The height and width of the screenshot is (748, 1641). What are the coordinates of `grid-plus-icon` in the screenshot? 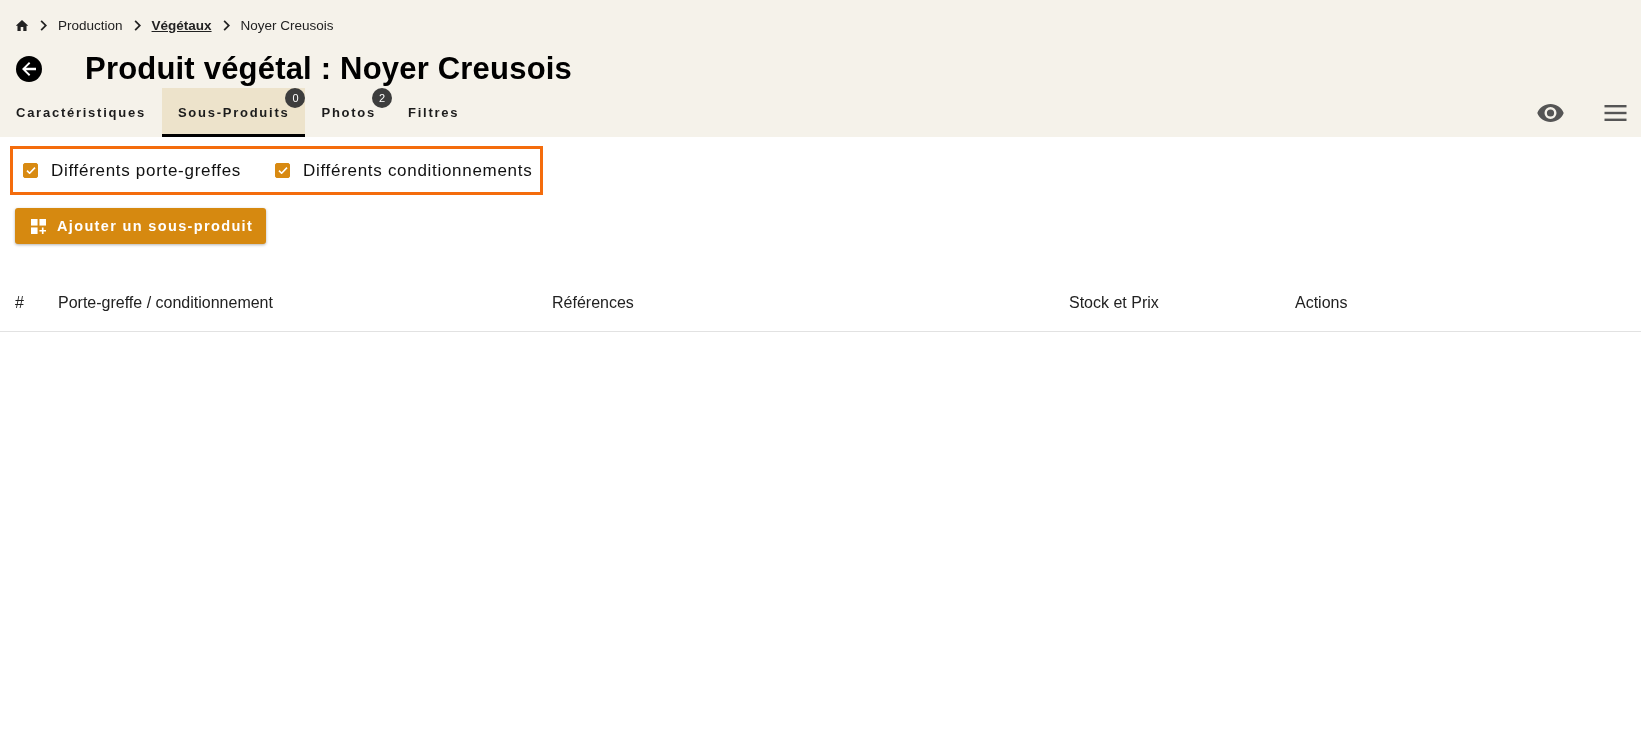 It's located at (38, 226).